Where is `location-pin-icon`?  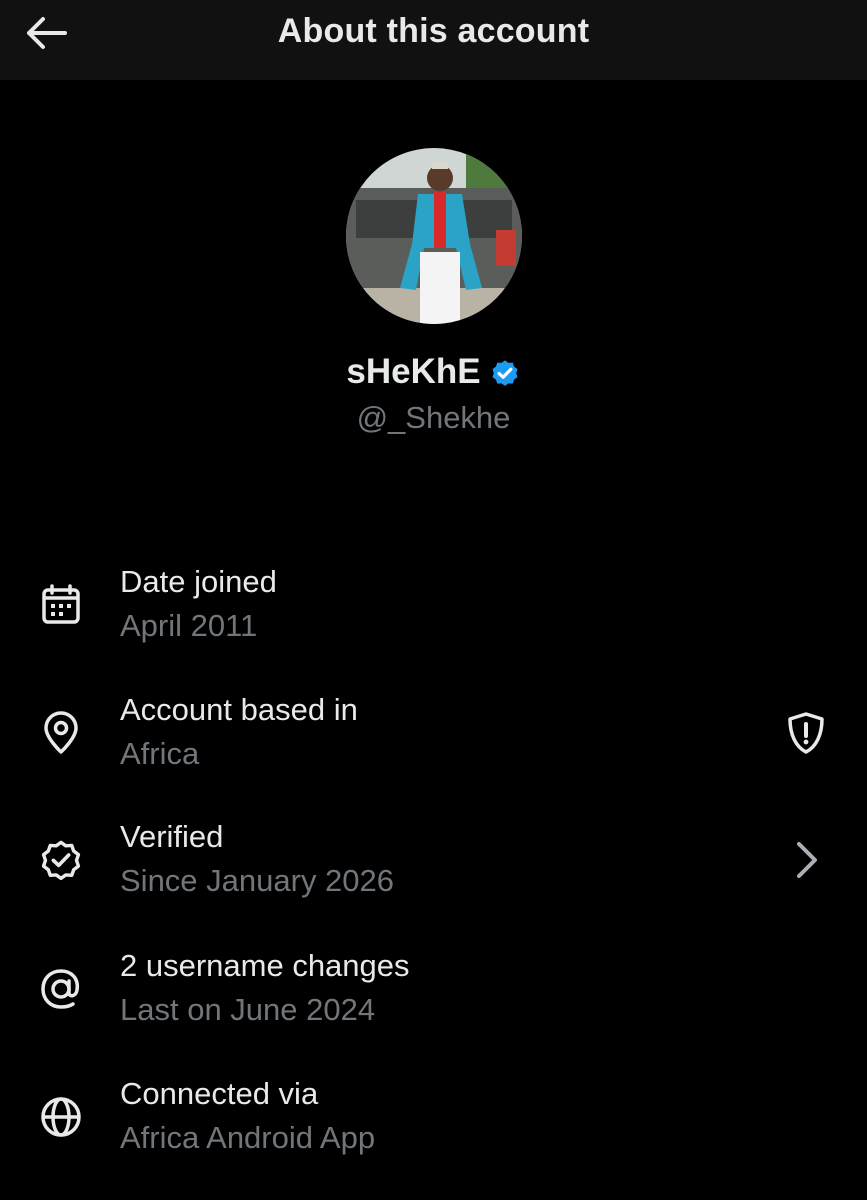 location-pin-icon is located at coordinates (61, 733).